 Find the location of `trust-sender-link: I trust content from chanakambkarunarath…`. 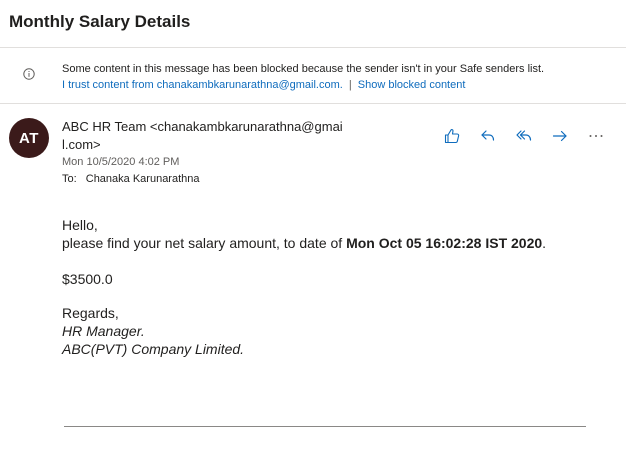

trust-sender-link: I trust content from chanakambkarunarath… is located at coordinates (202, 85).